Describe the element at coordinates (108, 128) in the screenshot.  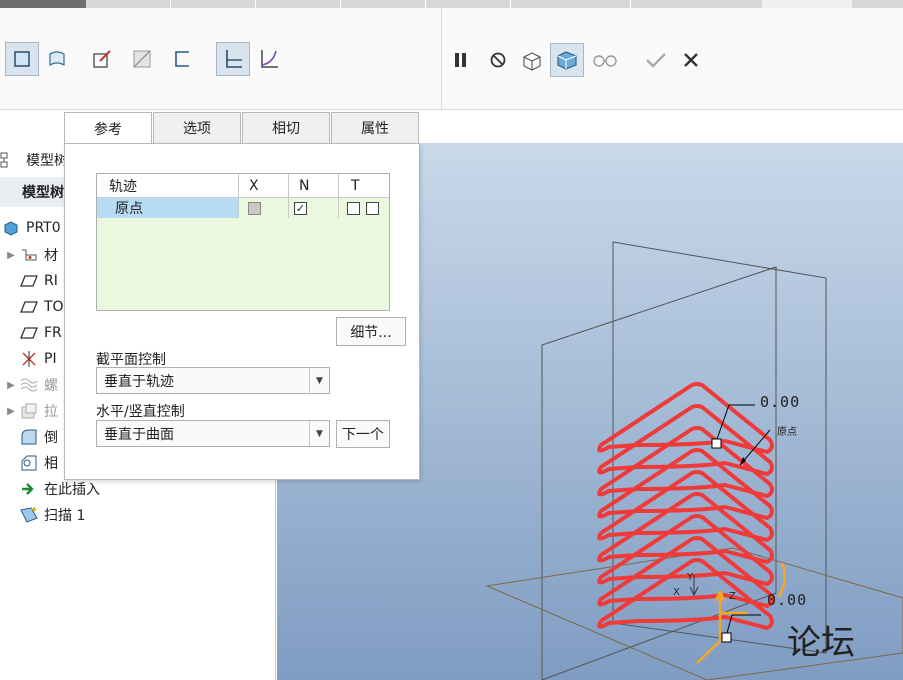
I see `tab-references: 参考` at that location.